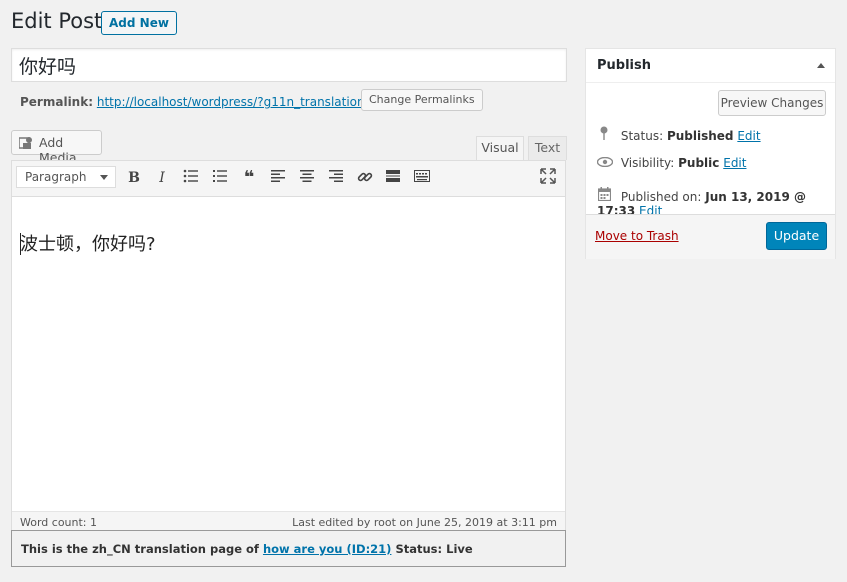  I want to click on collapse-toggle-icon, so click(821, 65).